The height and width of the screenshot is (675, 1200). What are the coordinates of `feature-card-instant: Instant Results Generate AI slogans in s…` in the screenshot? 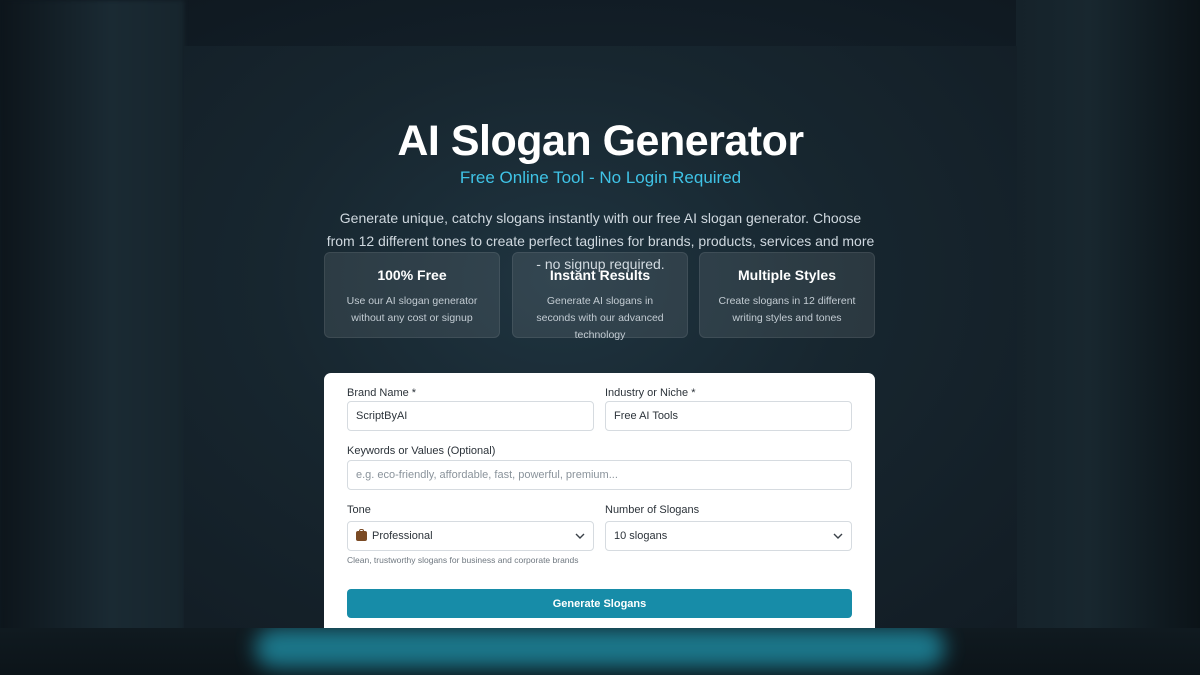 It's located at (600, 296).